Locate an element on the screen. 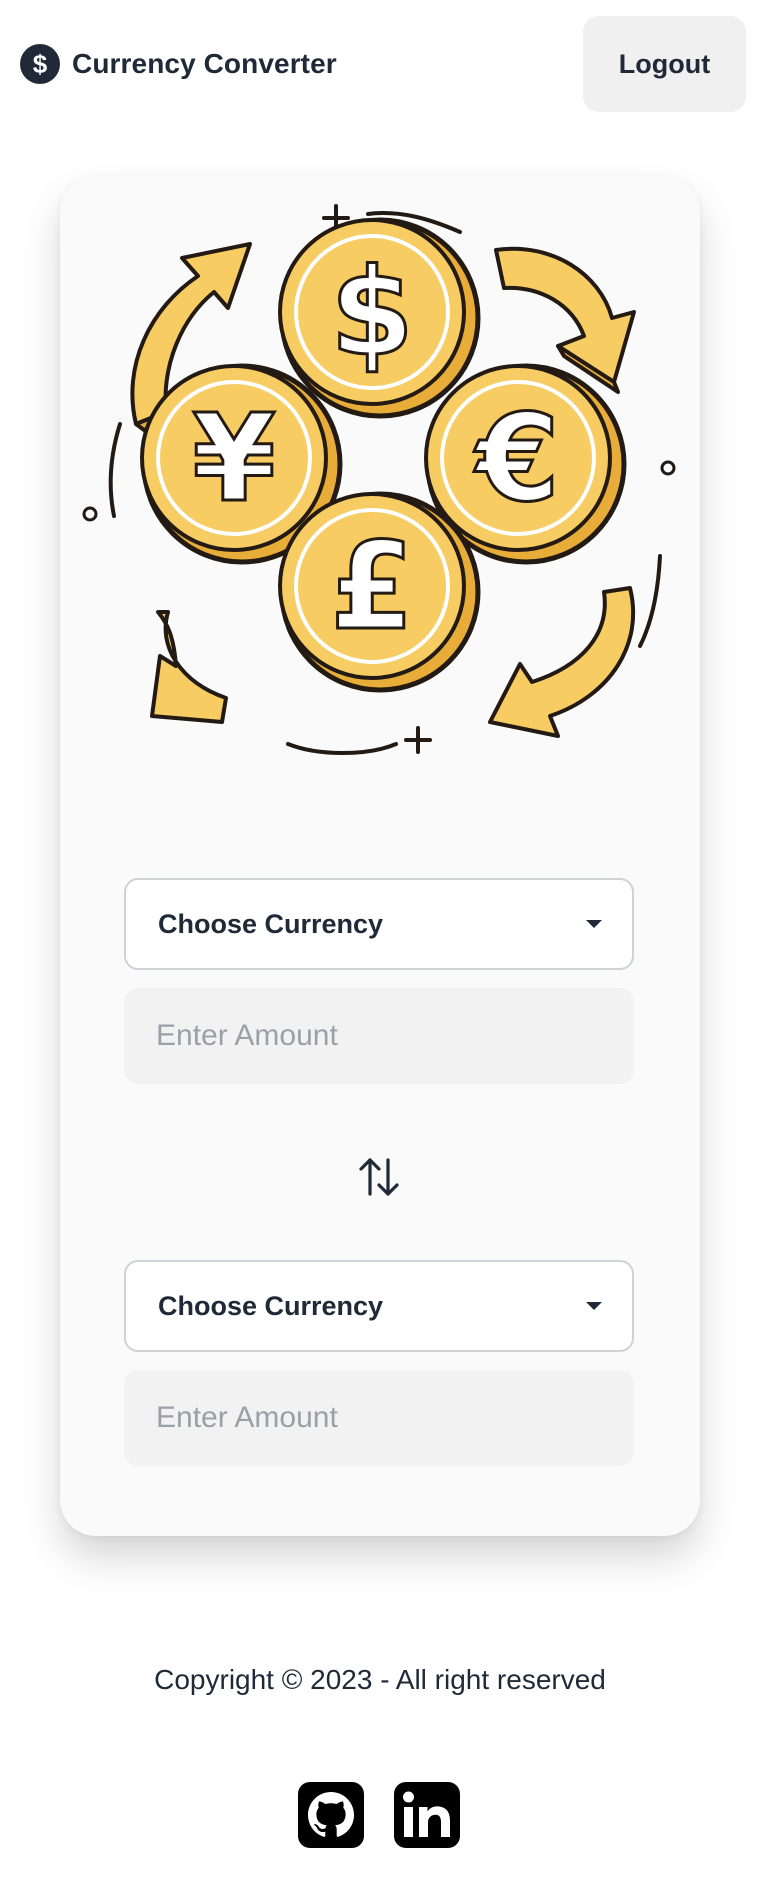 The height and width of the screenshot is (1880, 760). to-currency-select: Choose Currency is located at coordinates (379, 1306).